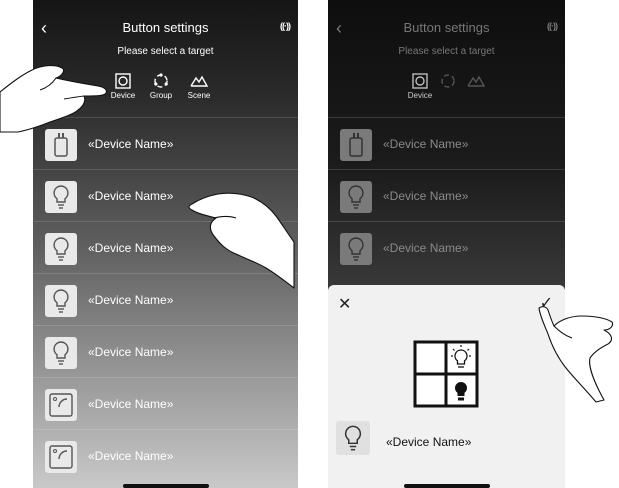 The height and width of the screenshot is (488, 619). I want to click on target-selector: Device Group Scene, so click(168, 93).